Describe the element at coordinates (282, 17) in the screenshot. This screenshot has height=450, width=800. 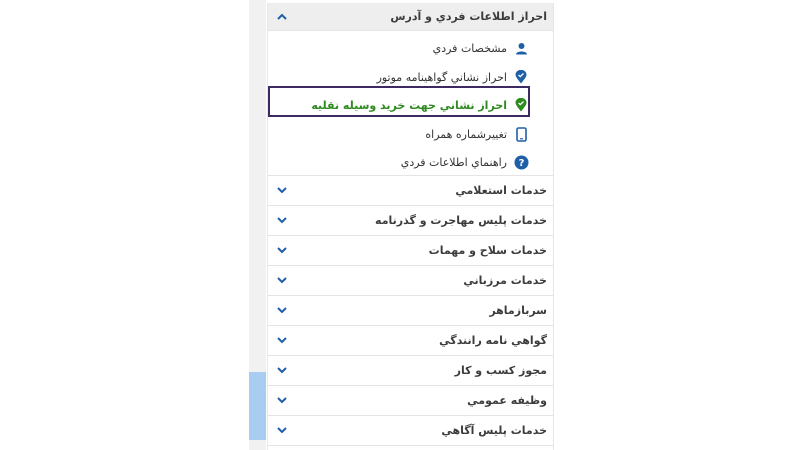
I see `chevron-up-icon` at that location.